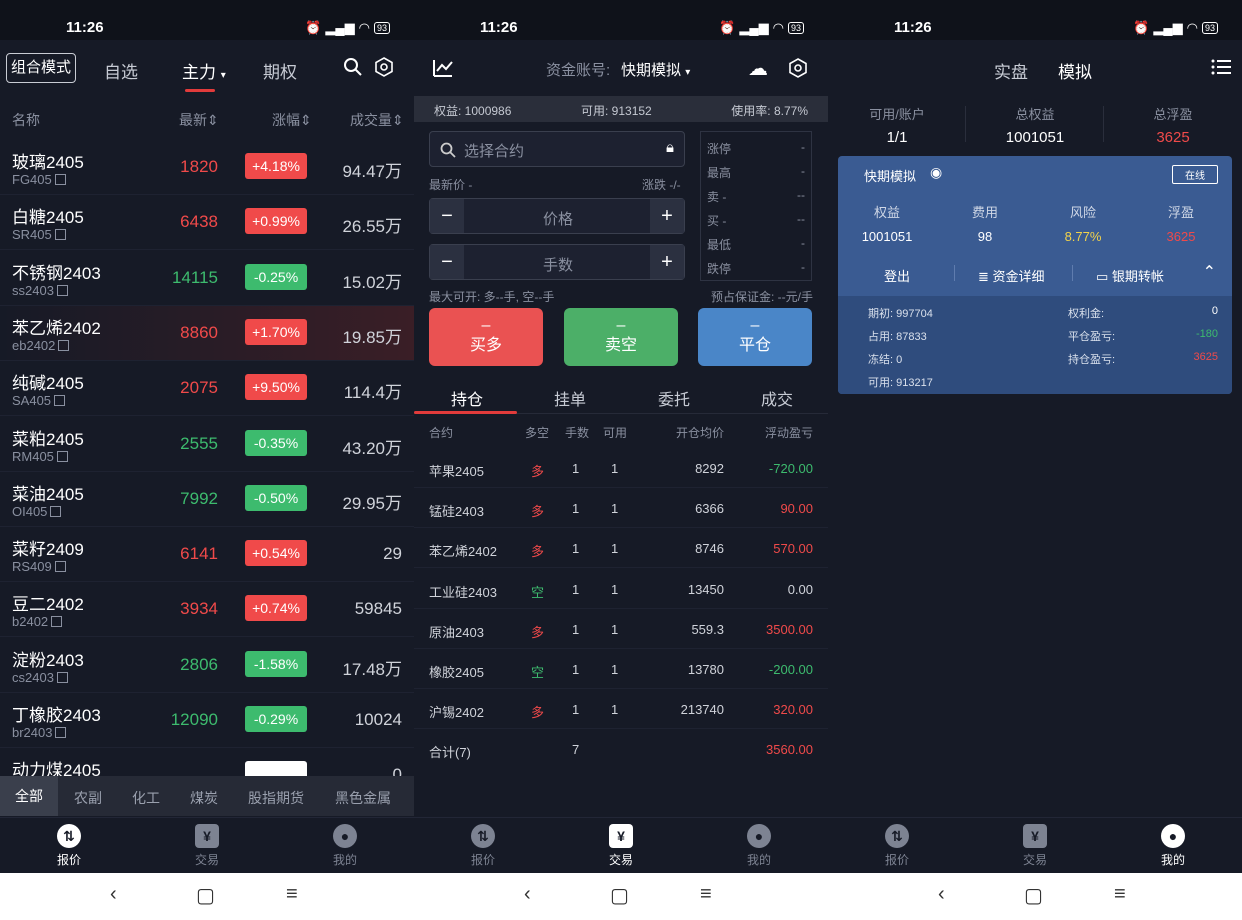 The height and width of the screenshot is (920, 1242). Describe the element at coordinates (353, 67) in the screenshot. I see `search-icon` at that location.